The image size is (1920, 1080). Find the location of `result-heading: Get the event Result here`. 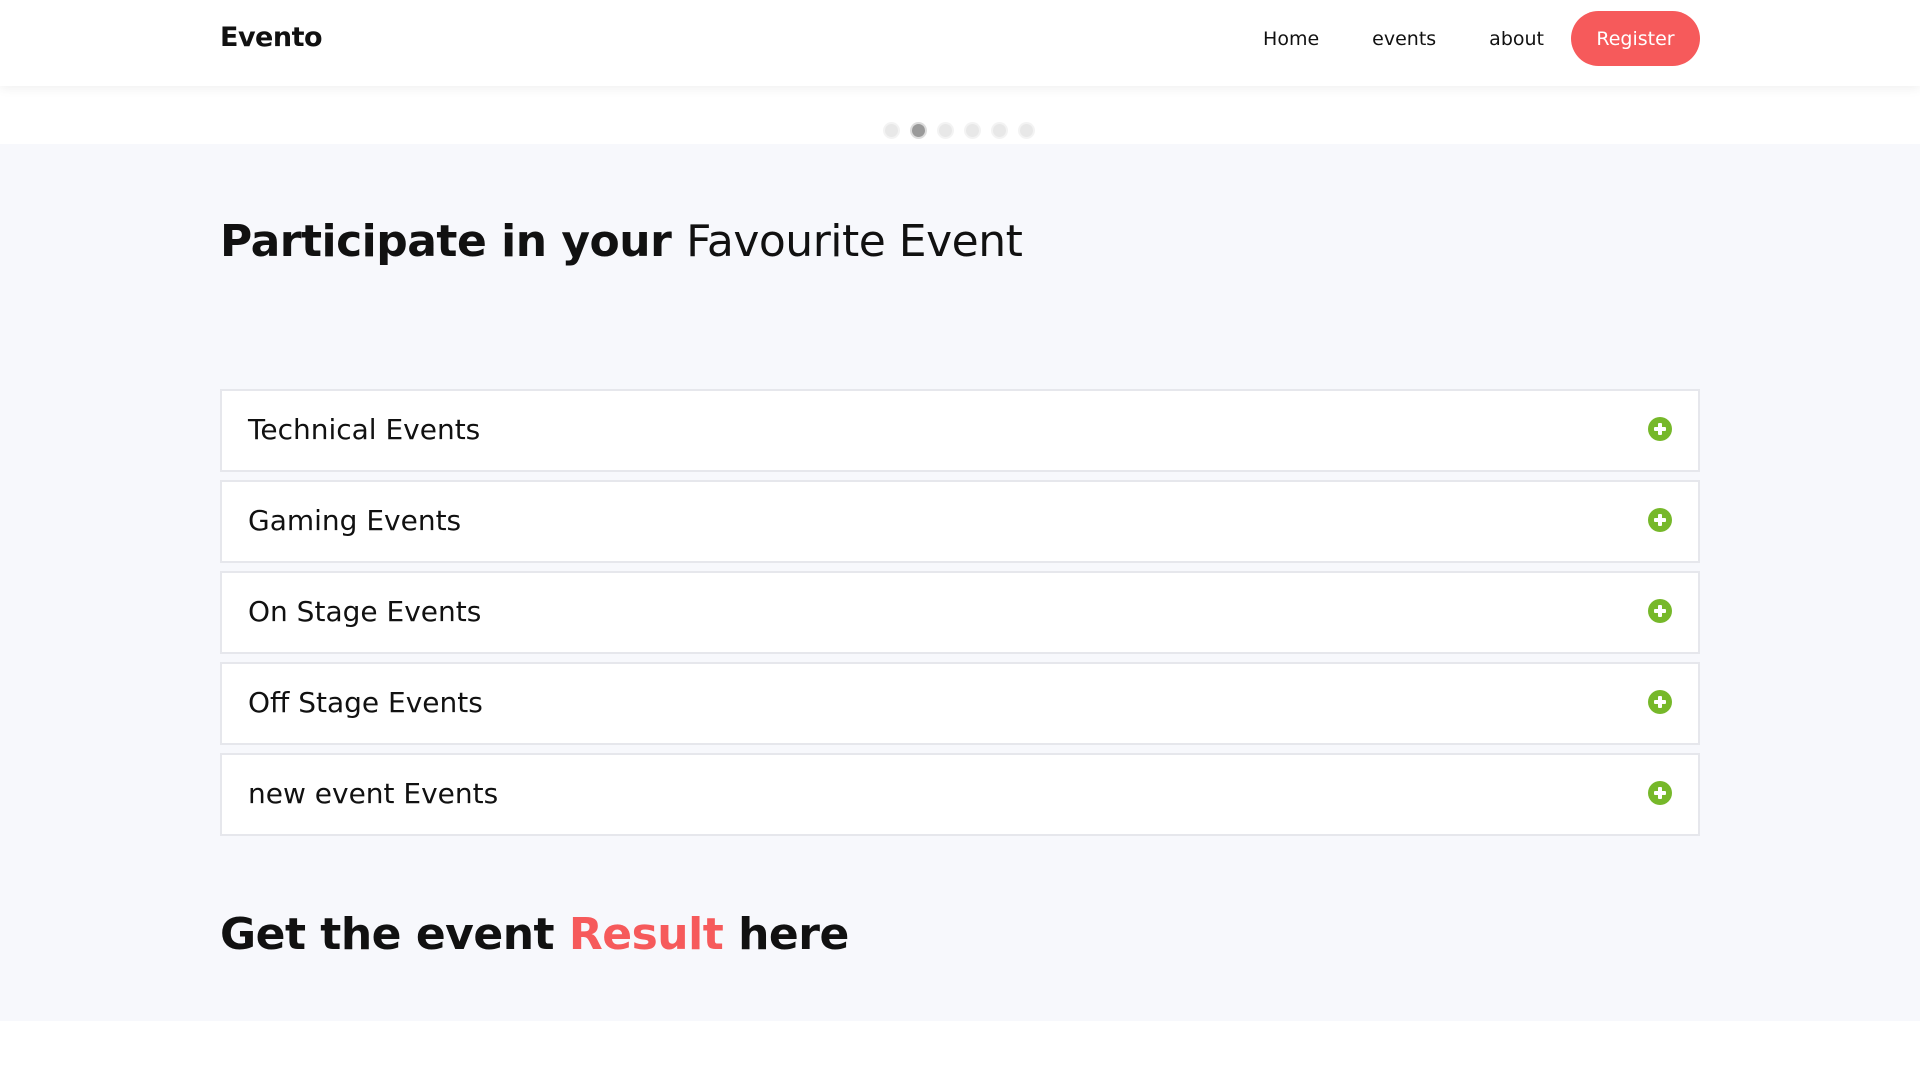

result-heading: Get the event Result here is located at coordinates (534, 934).